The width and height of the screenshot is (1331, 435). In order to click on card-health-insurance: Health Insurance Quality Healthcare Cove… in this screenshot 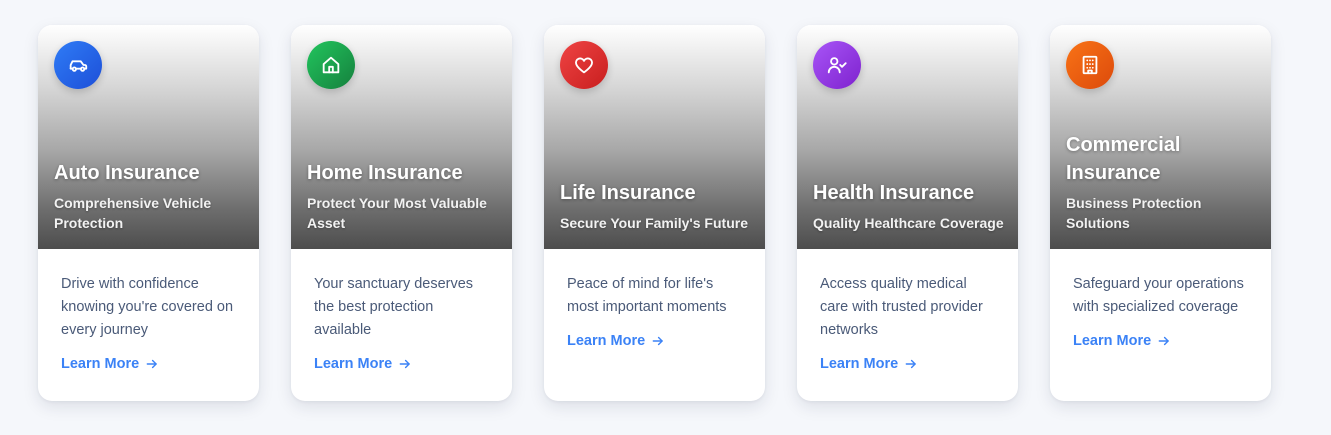, I will do `click(907, 213)`.